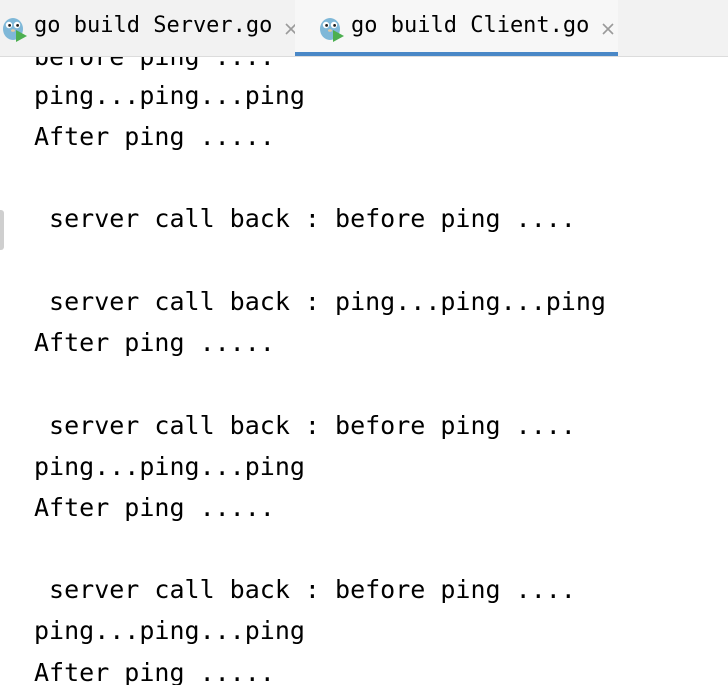  I want to click on tab-client-run: go build Client.go, so click(456, 28).